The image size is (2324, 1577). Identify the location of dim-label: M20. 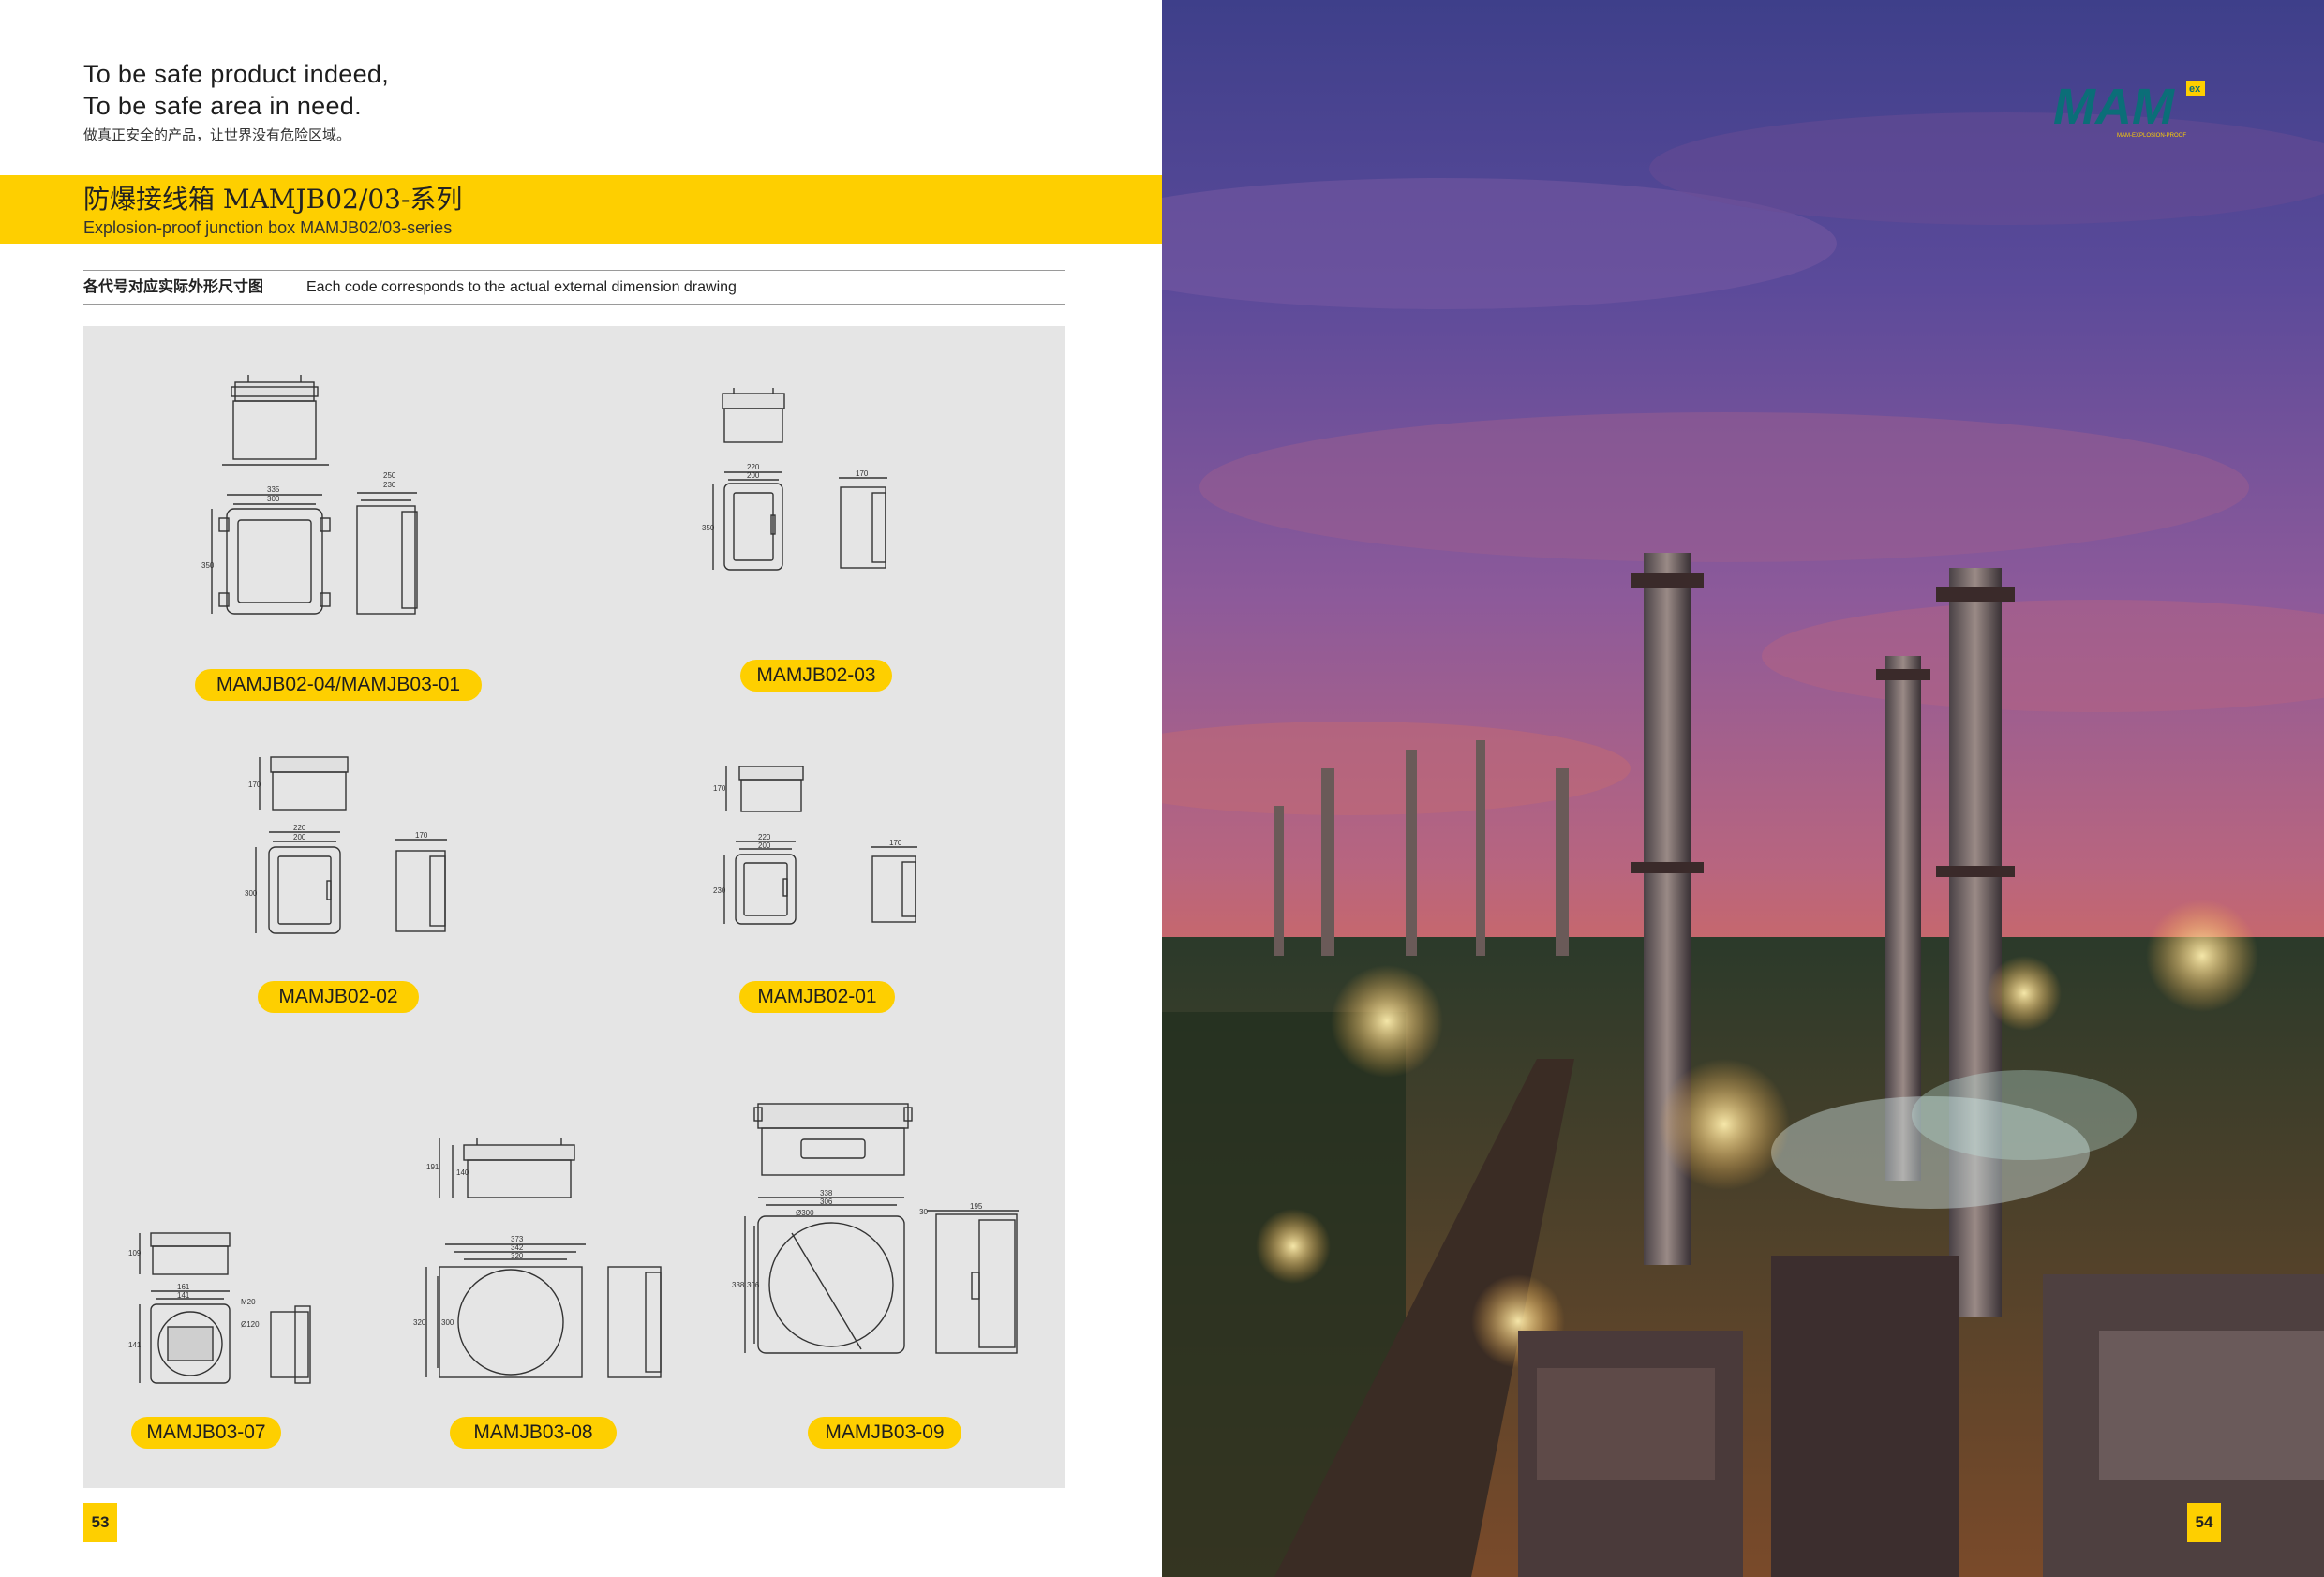
(248, 1302).